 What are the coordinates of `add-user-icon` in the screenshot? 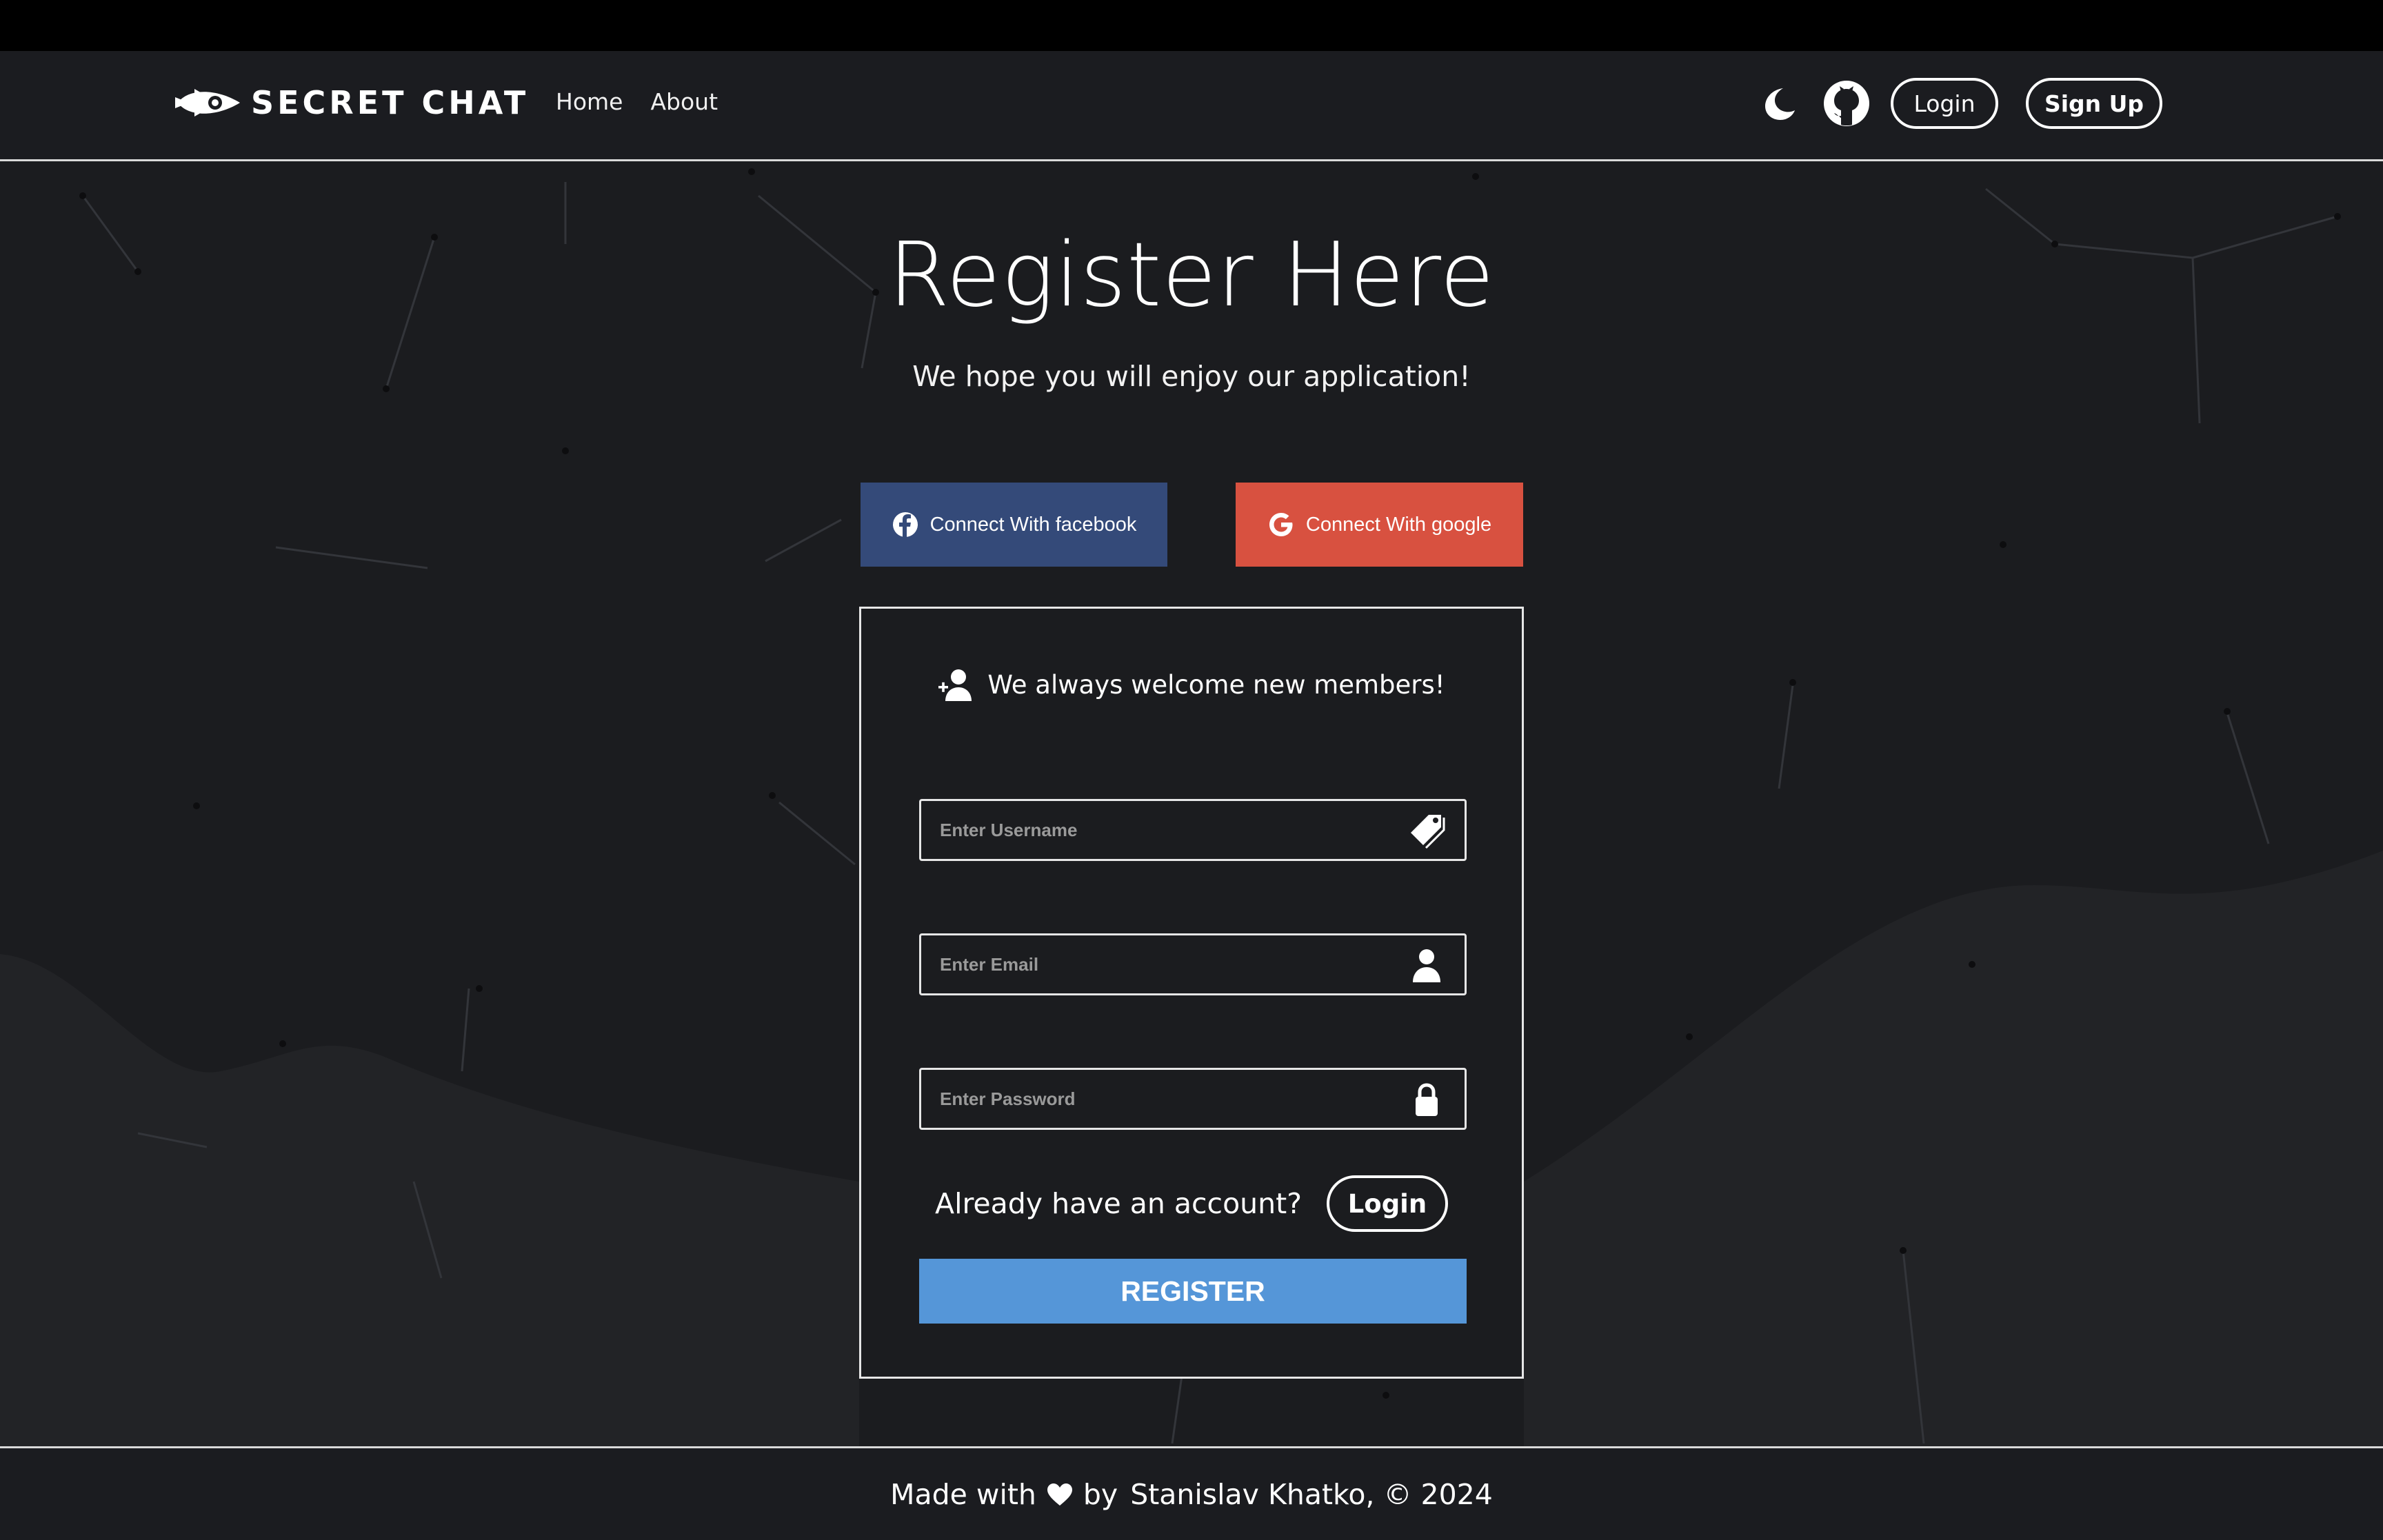 It's located at (955, 685).